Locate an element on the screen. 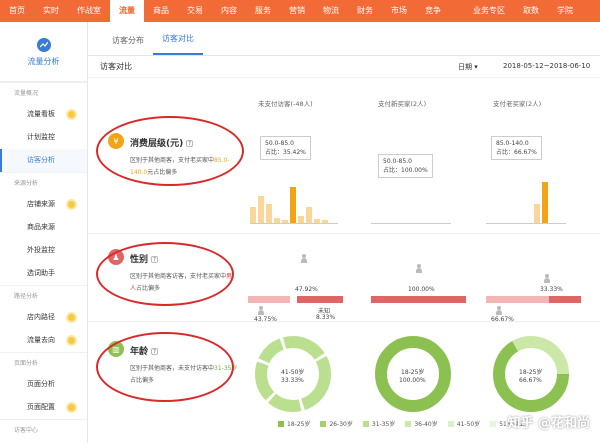 Image resolution: width=600 pixels, height=443 pixels. consumption-bars-unpaid is located at coordinates (294, 196).